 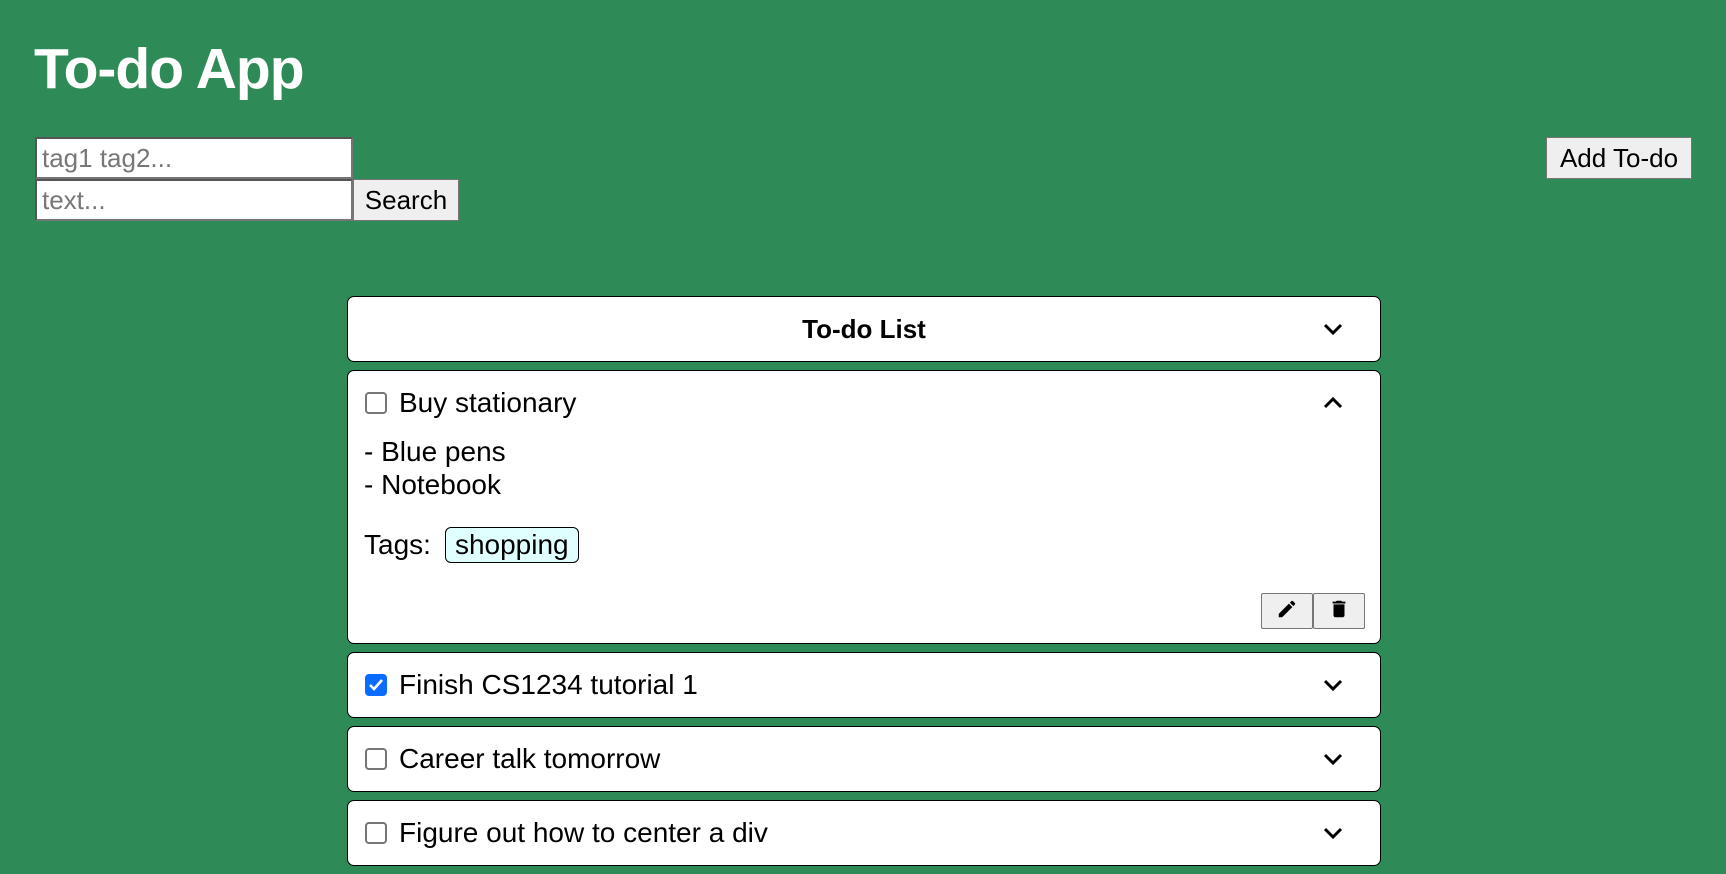 I want to click on todo-item-title: Finish CS1234 tutorial 1, so click(x=548, y=684).